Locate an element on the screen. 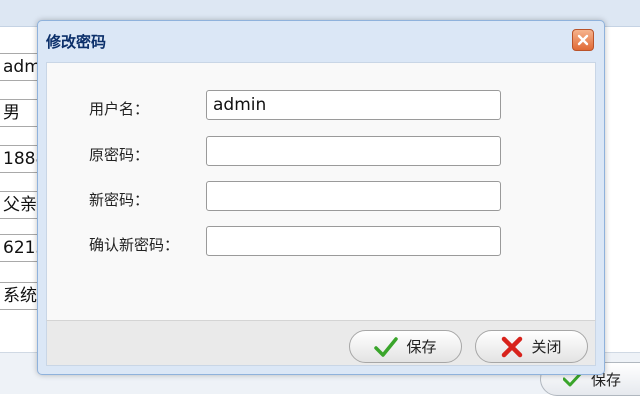 The image size is (640, 396). save-button: 保存 is located at coordinates (405, 346).